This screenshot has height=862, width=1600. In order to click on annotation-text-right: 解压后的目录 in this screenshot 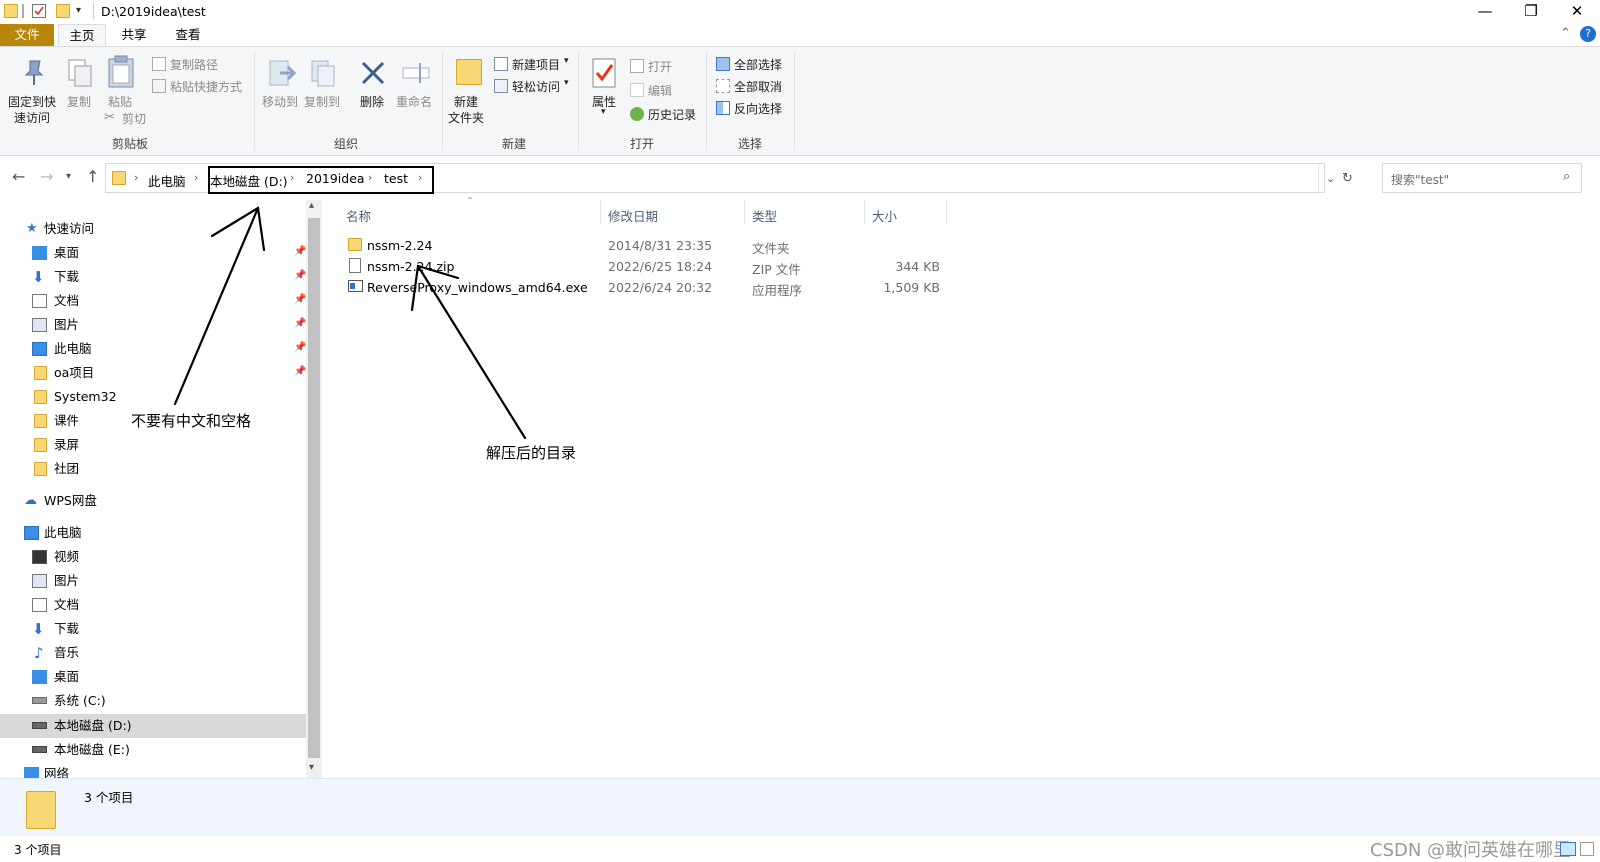, I will do `click(531, 453)`.